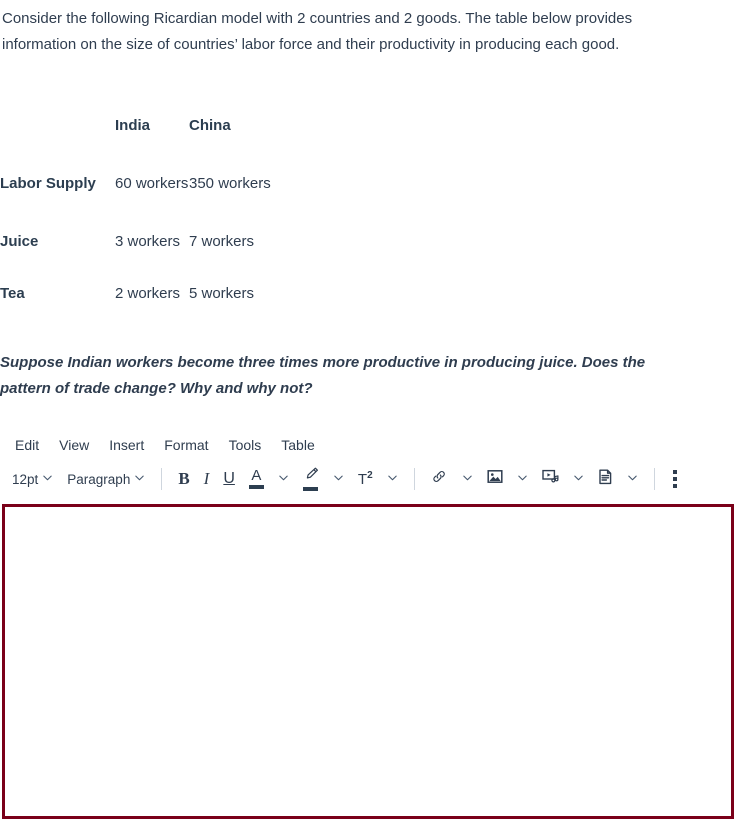  What do you see at coordinates (222, 241) in the screenshot?
I see `table-cell-china: 7 workers` at bounding box center [222, 241].